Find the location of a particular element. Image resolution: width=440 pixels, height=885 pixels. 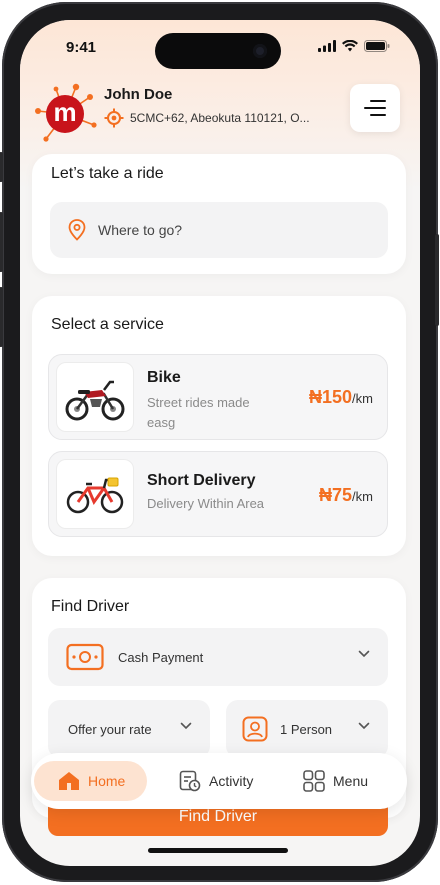

status-icons is located at coordinates (354, 46).